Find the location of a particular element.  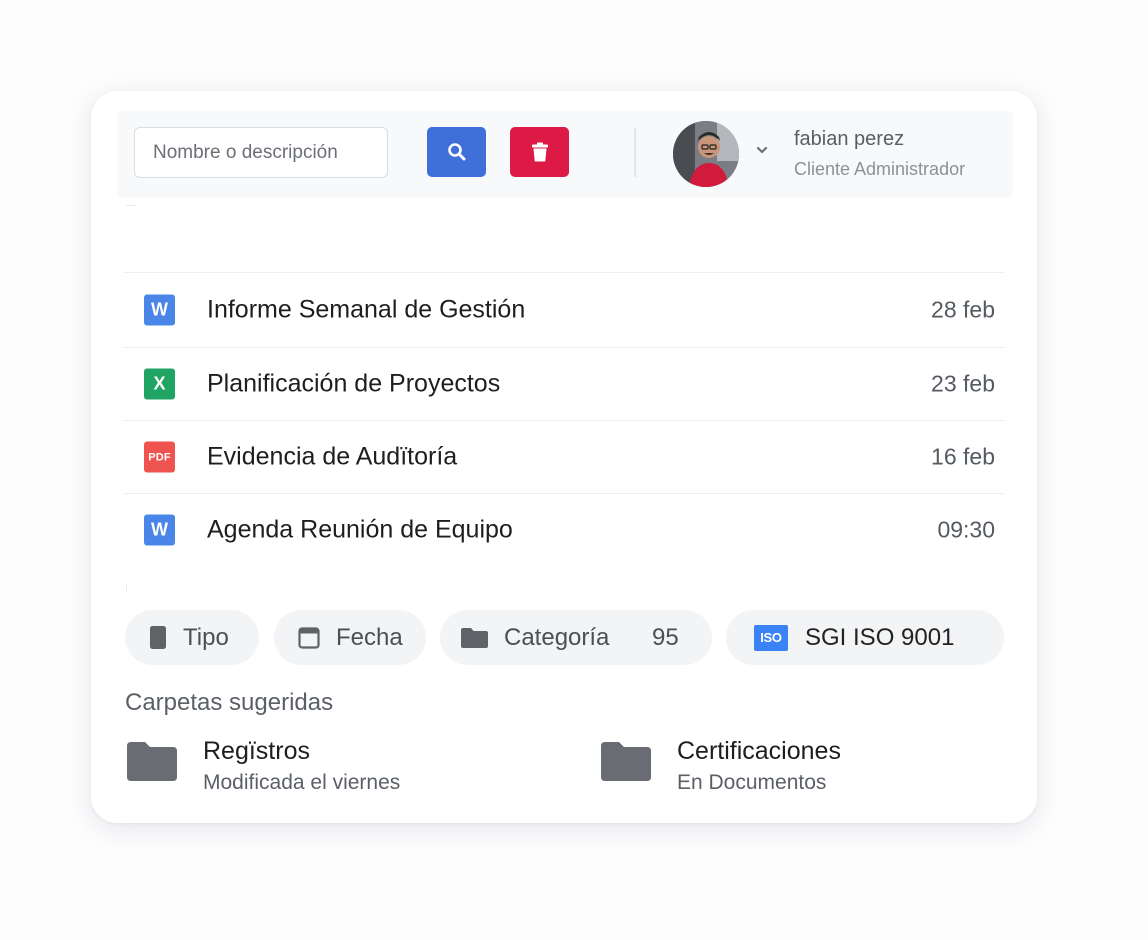

file-date: 28 feb is located at coordinates (963, 309).